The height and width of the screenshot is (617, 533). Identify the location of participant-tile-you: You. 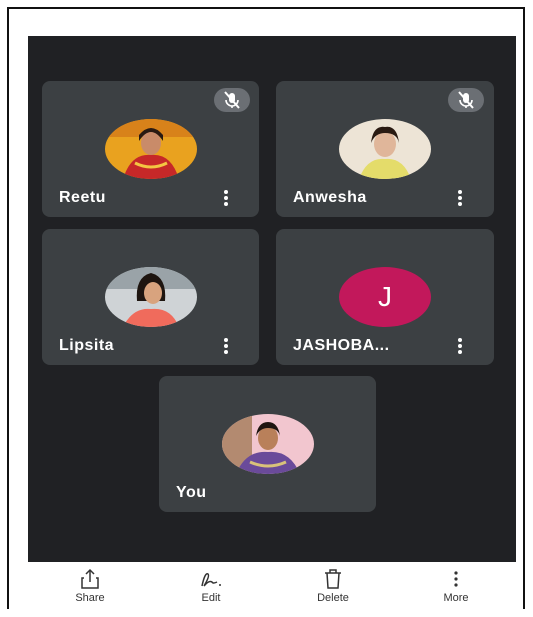
(267, 444).